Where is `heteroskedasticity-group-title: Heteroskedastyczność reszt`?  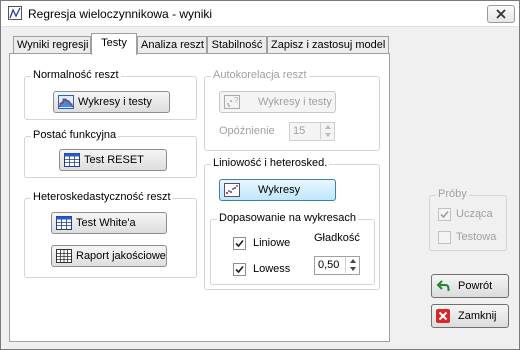
heteroskedasticity-group-title: Heteroskedastyczność reszt is located at coordinates (102, 197).